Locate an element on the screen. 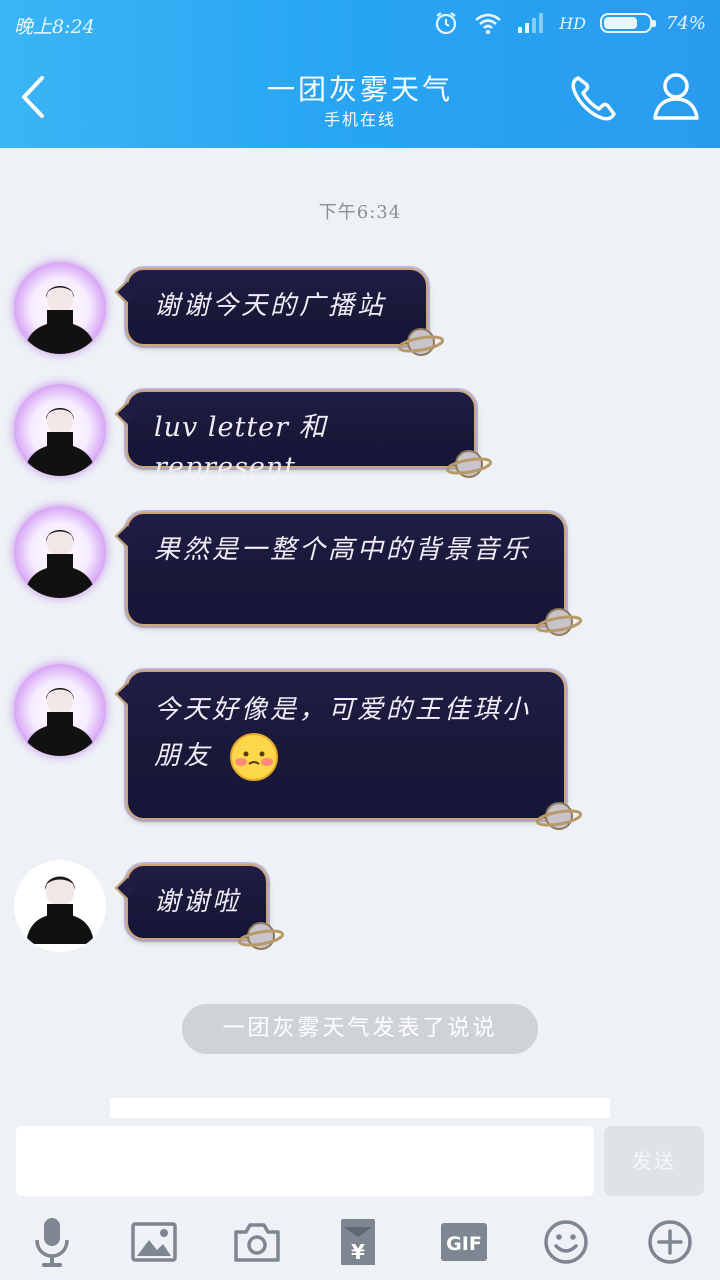 Image resolution: width=720 pixels, height=1280 pixels. network-label: HD is located at coordinates (572, 23).